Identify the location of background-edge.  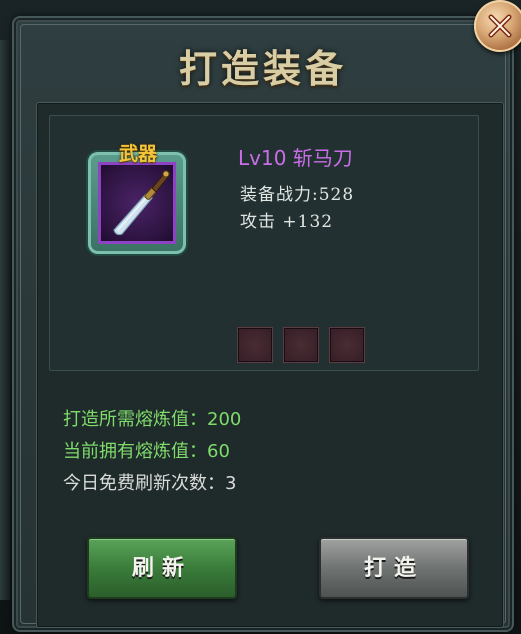
(5, 320).